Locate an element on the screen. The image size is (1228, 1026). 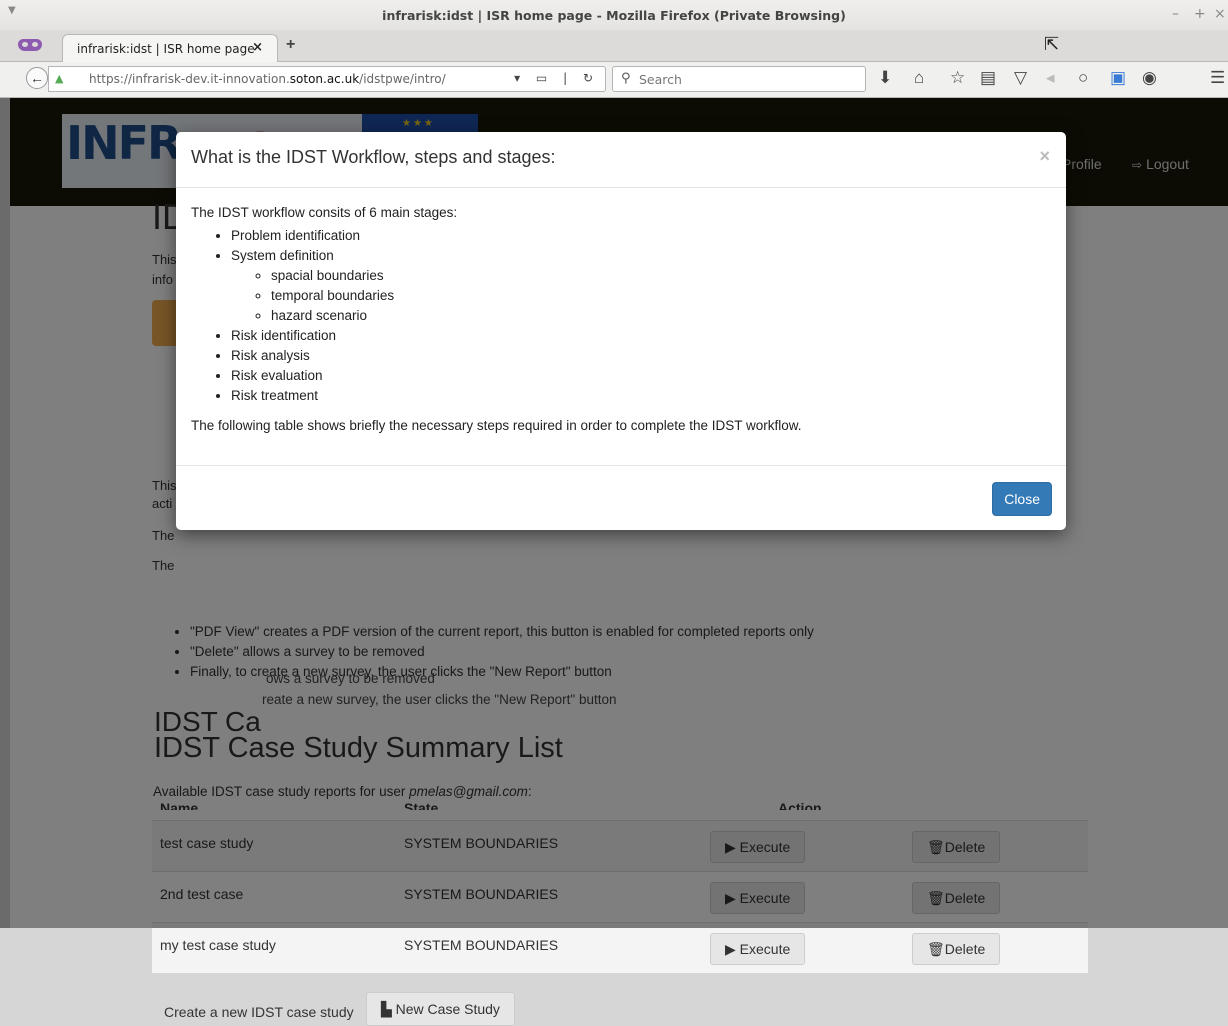
search-icon: ⚲ is located at coordinates (626, 78).